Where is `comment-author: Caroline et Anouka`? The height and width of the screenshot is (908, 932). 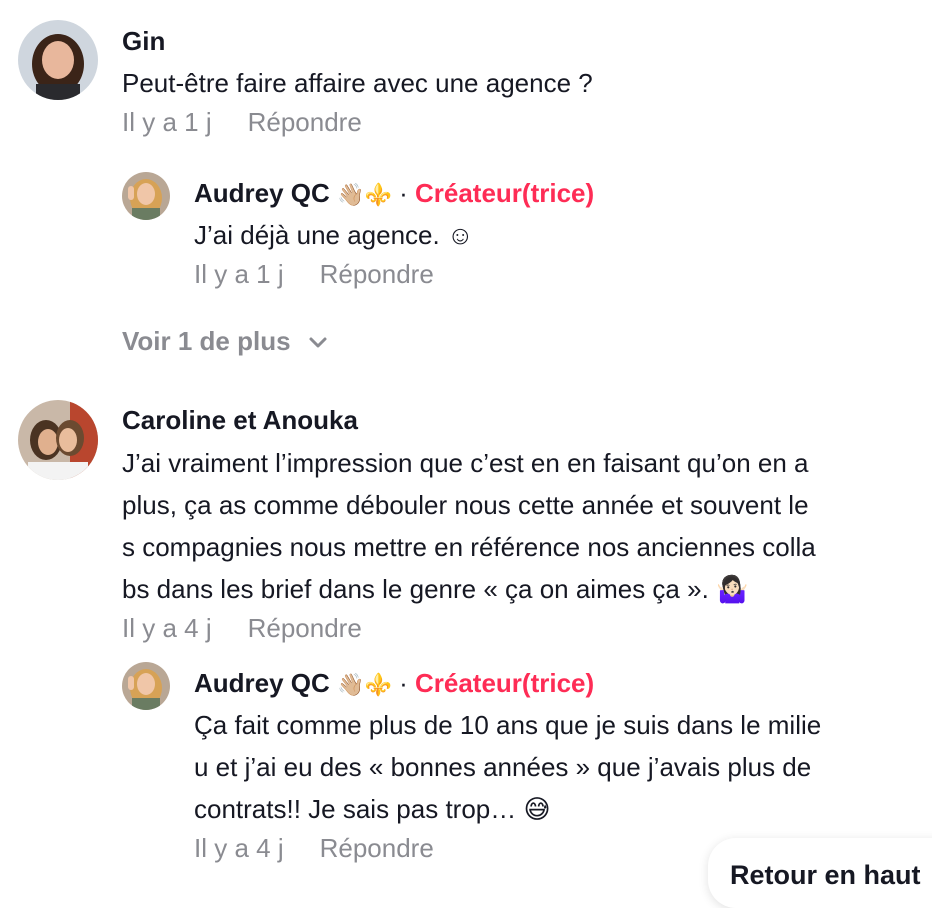 comment-author: Caroline et Anouka is located at coordinates (240, 420).